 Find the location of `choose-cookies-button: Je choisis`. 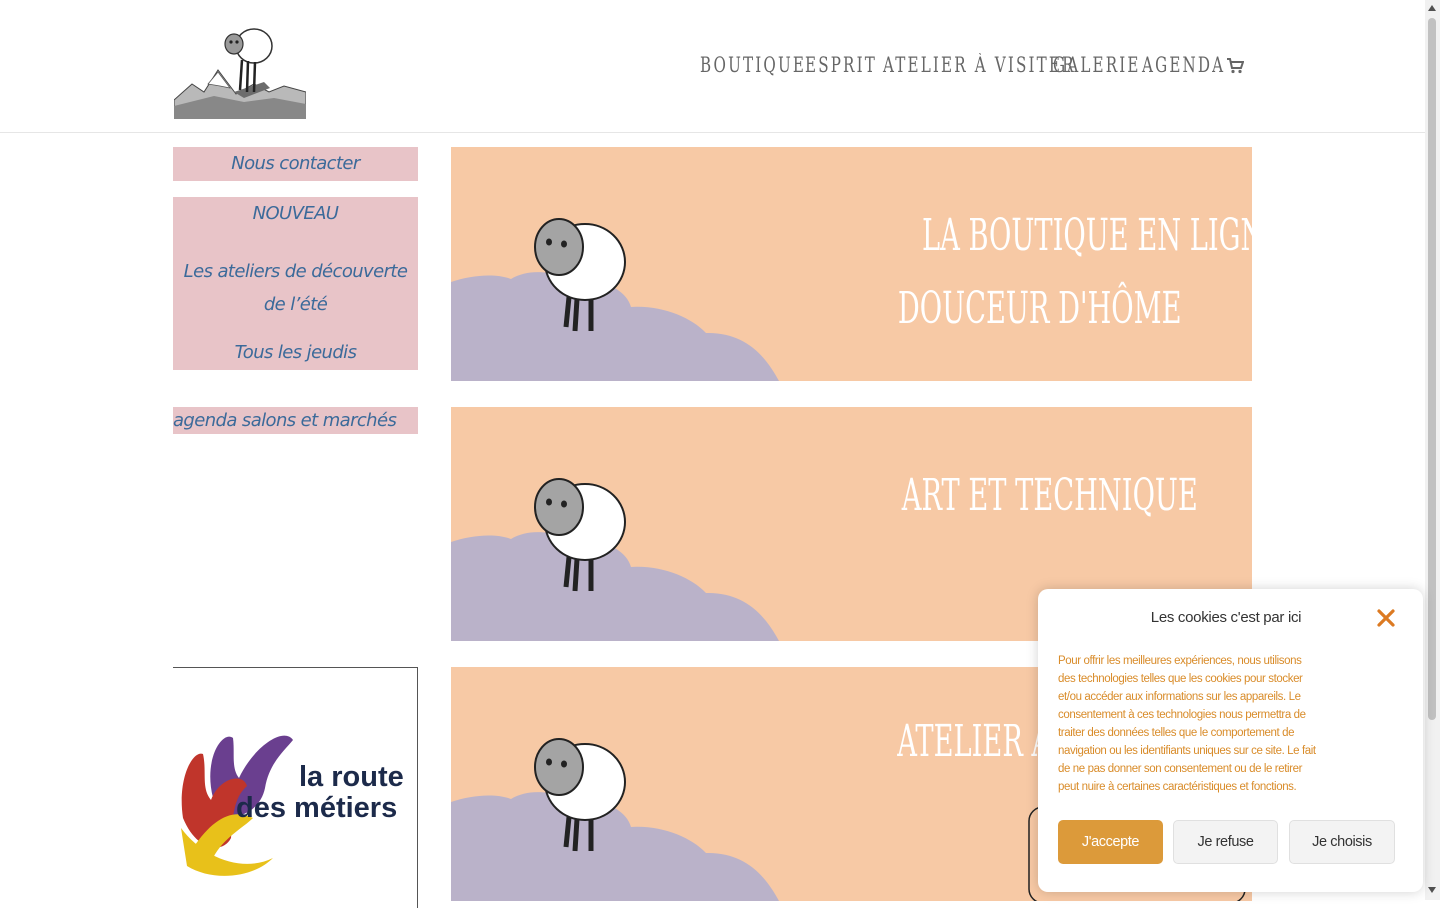

choose-cookies-button: Je choisis is located at coordinates (1342, 842).